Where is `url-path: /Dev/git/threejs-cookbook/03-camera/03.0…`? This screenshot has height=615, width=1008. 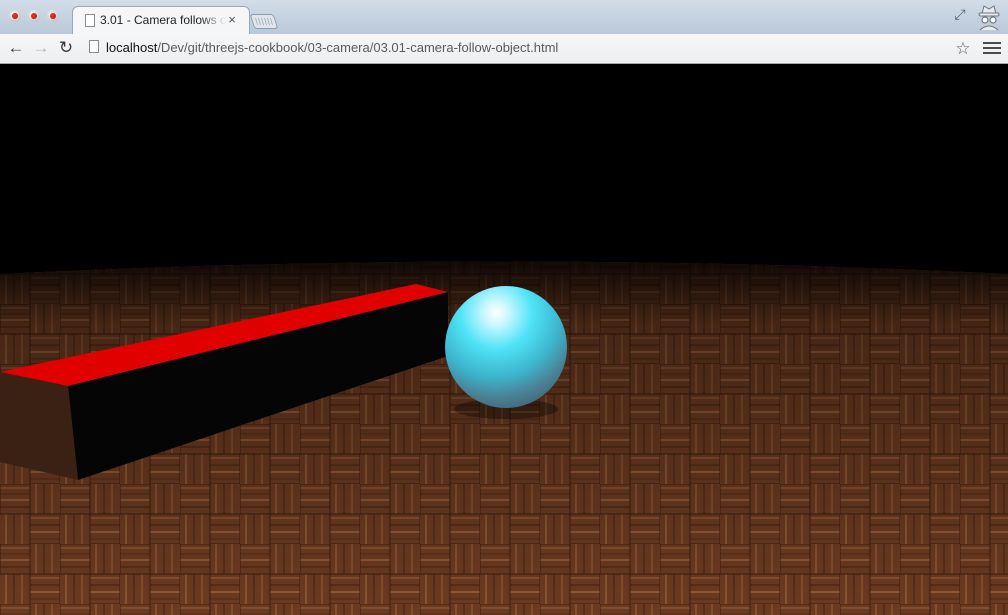
url-path: /Dev/git/threejs-cookbook/03-camera/03.0… is located at coordinates (358, 47).